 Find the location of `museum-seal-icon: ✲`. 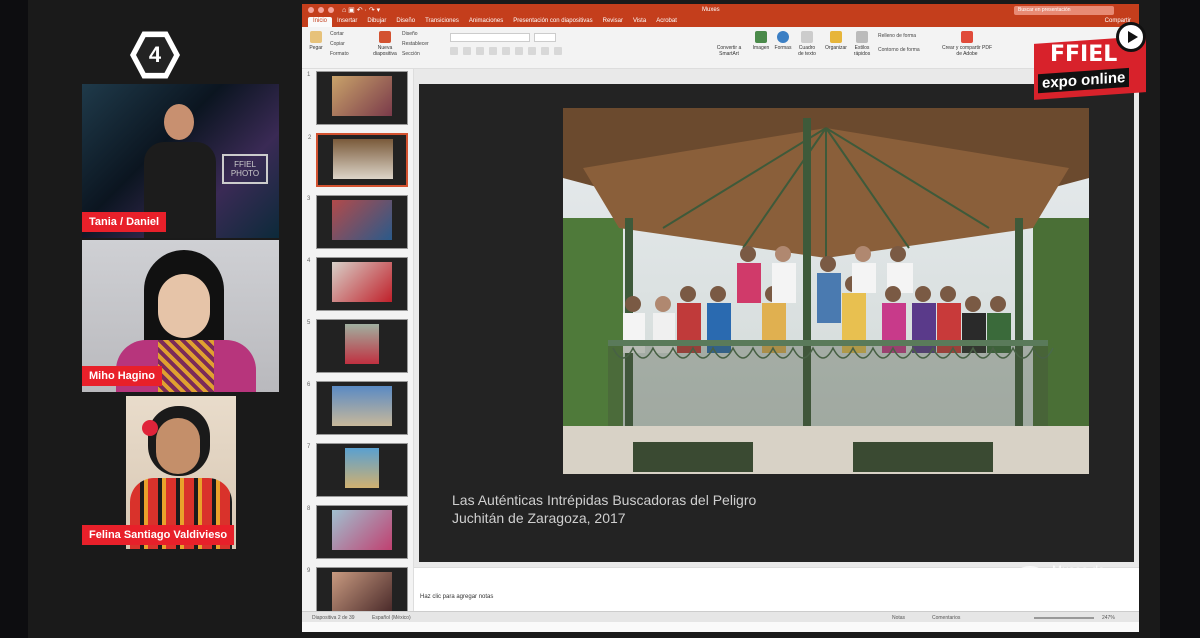

museum-seal-icon: ✲ is located at coordinates (1030, 586).